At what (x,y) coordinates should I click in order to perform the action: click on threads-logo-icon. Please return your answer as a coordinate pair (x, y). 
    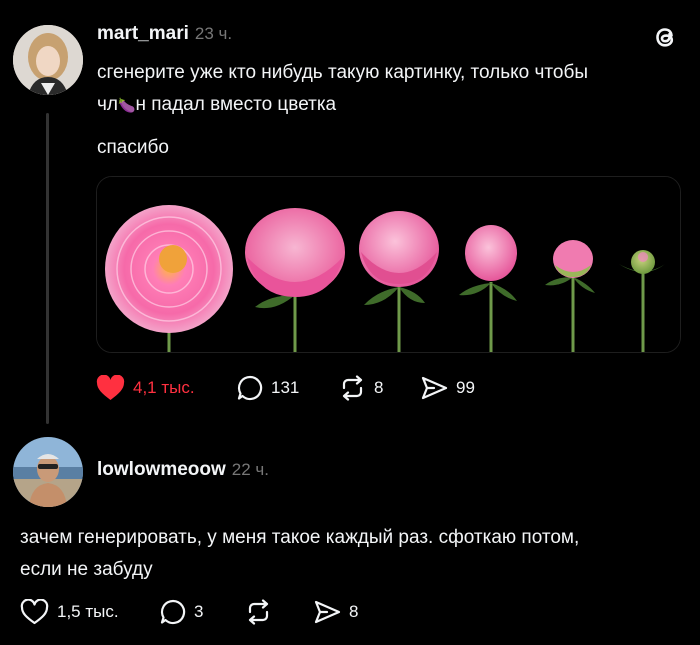
    Looking at the image, I should click on (665, 37).